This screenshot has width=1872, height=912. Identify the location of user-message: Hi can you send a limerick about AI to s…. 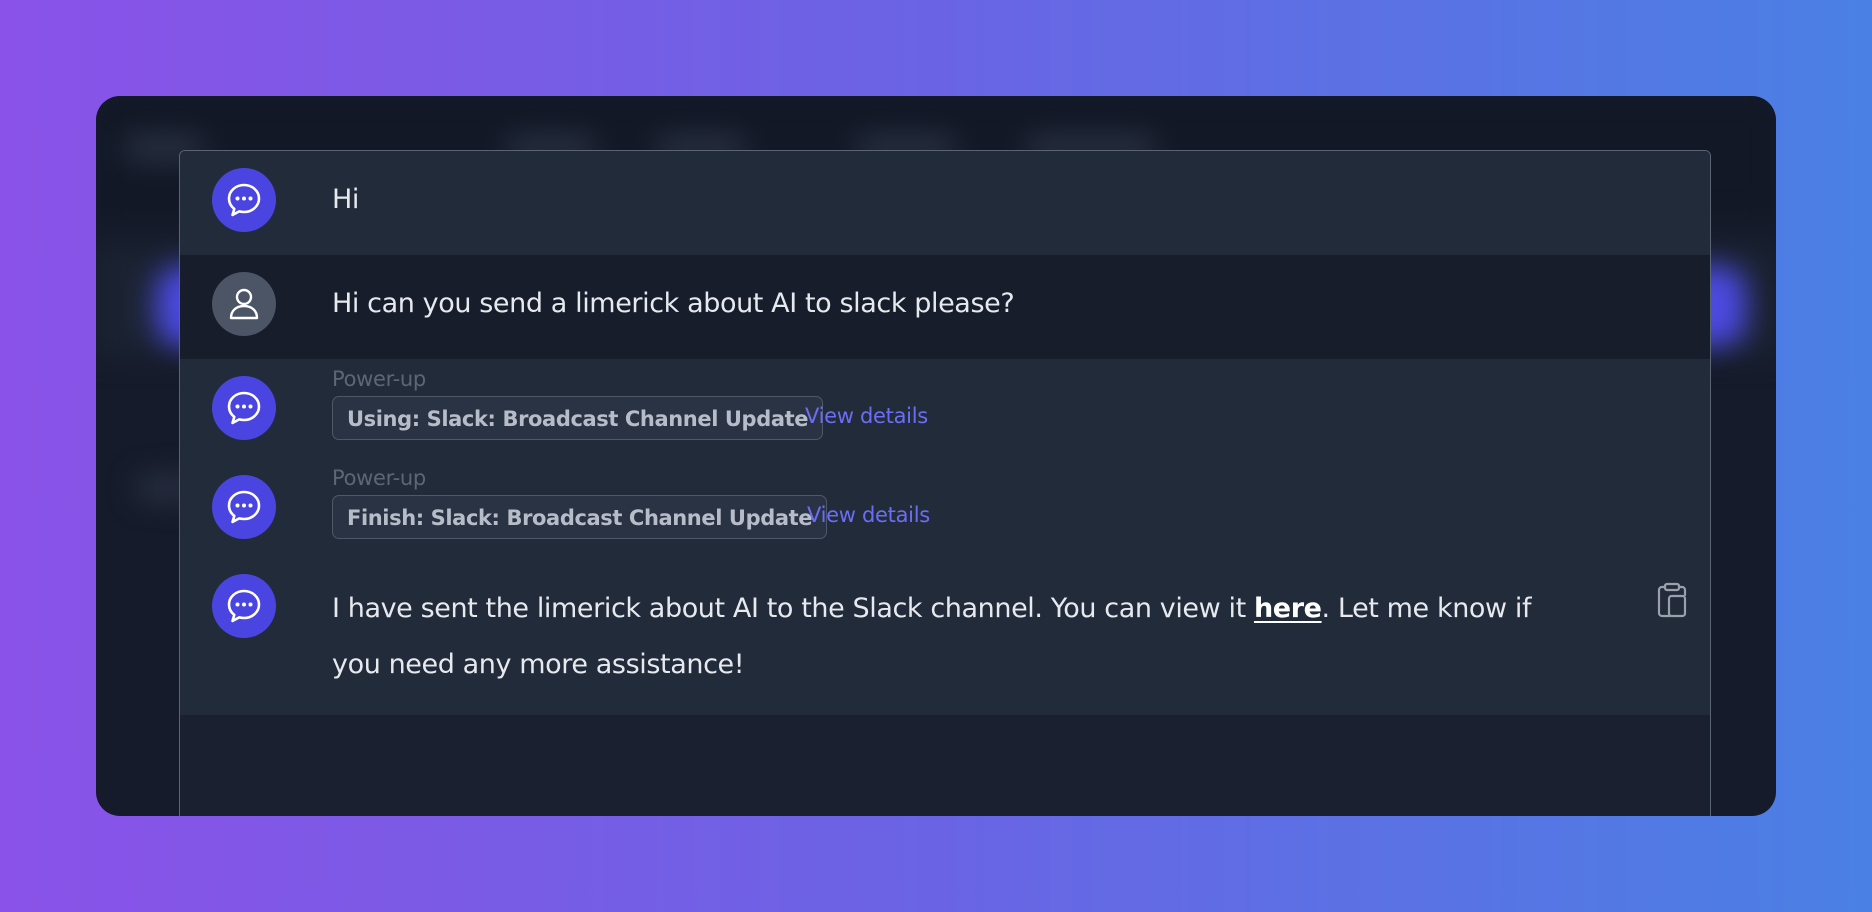
(945, 307).